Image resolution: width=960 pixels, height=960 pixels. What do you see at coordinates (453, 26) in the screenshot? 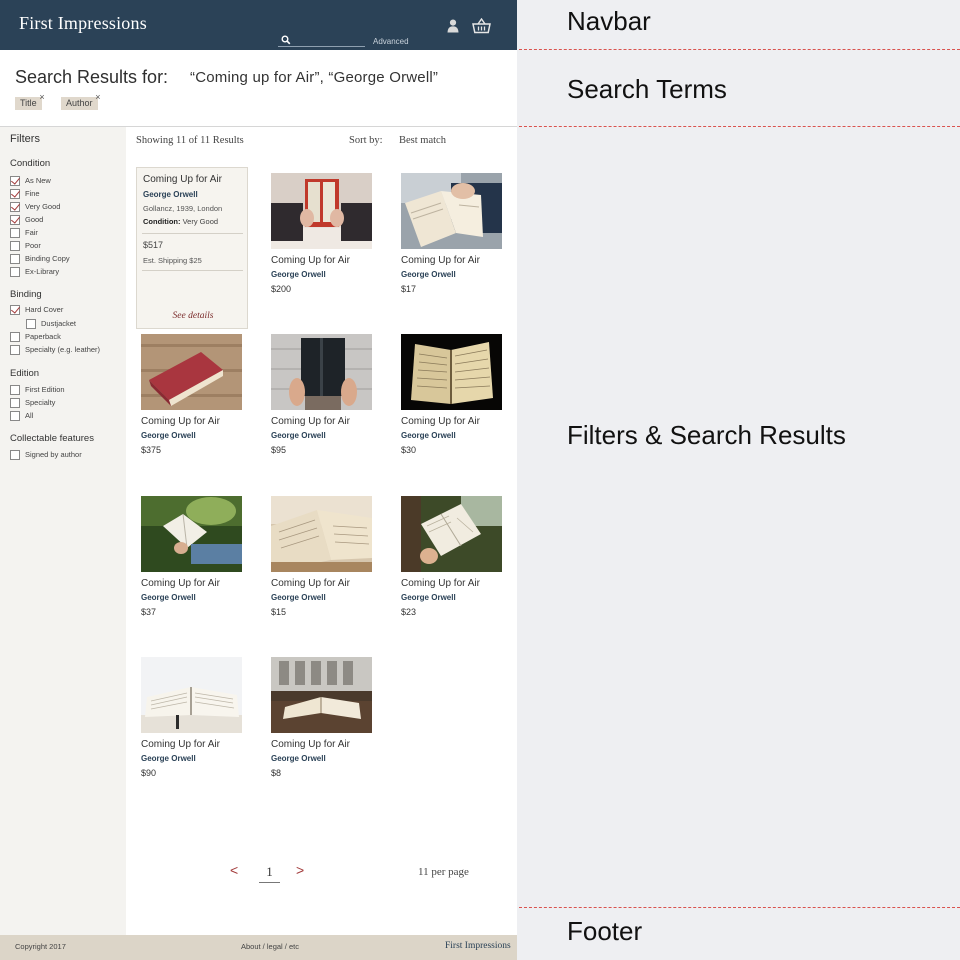
I see `user-icon` at bounding box center [453, 26].